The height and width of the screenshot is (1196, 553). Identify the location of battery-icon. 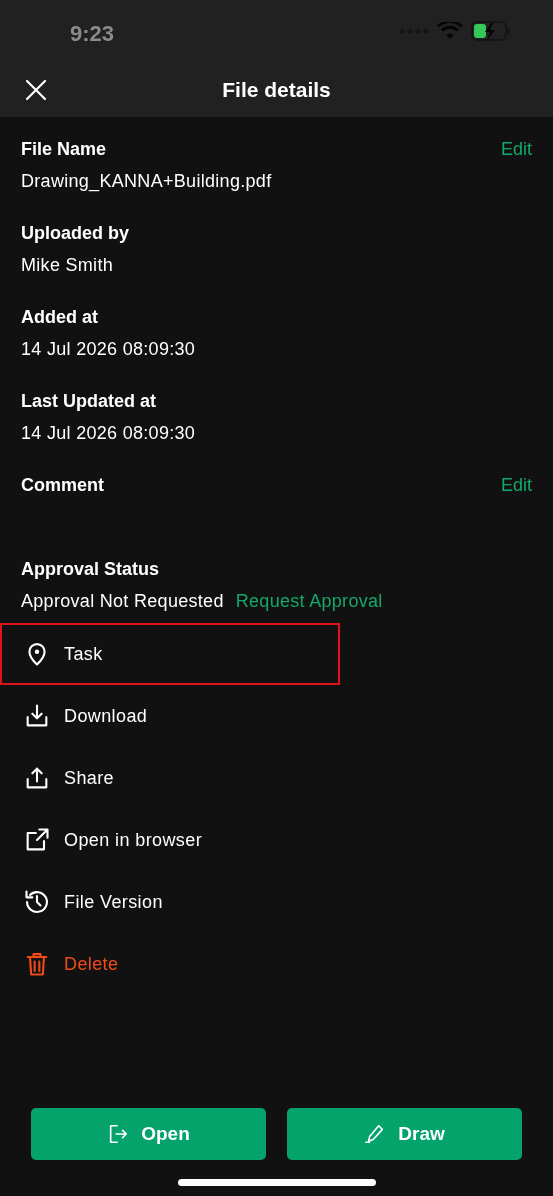
(491, 31).